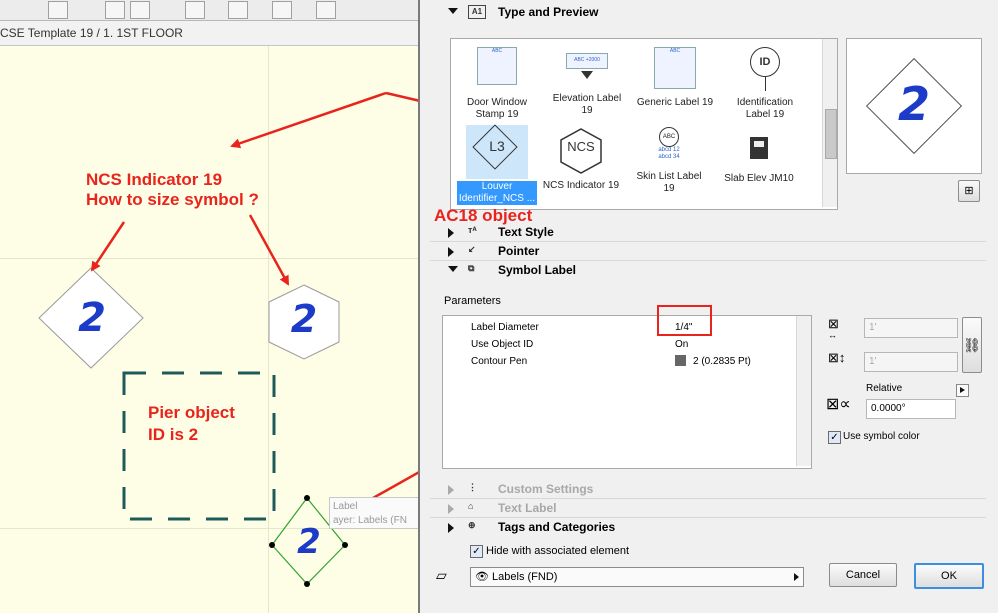 This screenshot has width=998, height=613. What do you see at coordinates (911, 328) in the screenshot?
I see `width-field: 1'` at bounding box center [911, 328].